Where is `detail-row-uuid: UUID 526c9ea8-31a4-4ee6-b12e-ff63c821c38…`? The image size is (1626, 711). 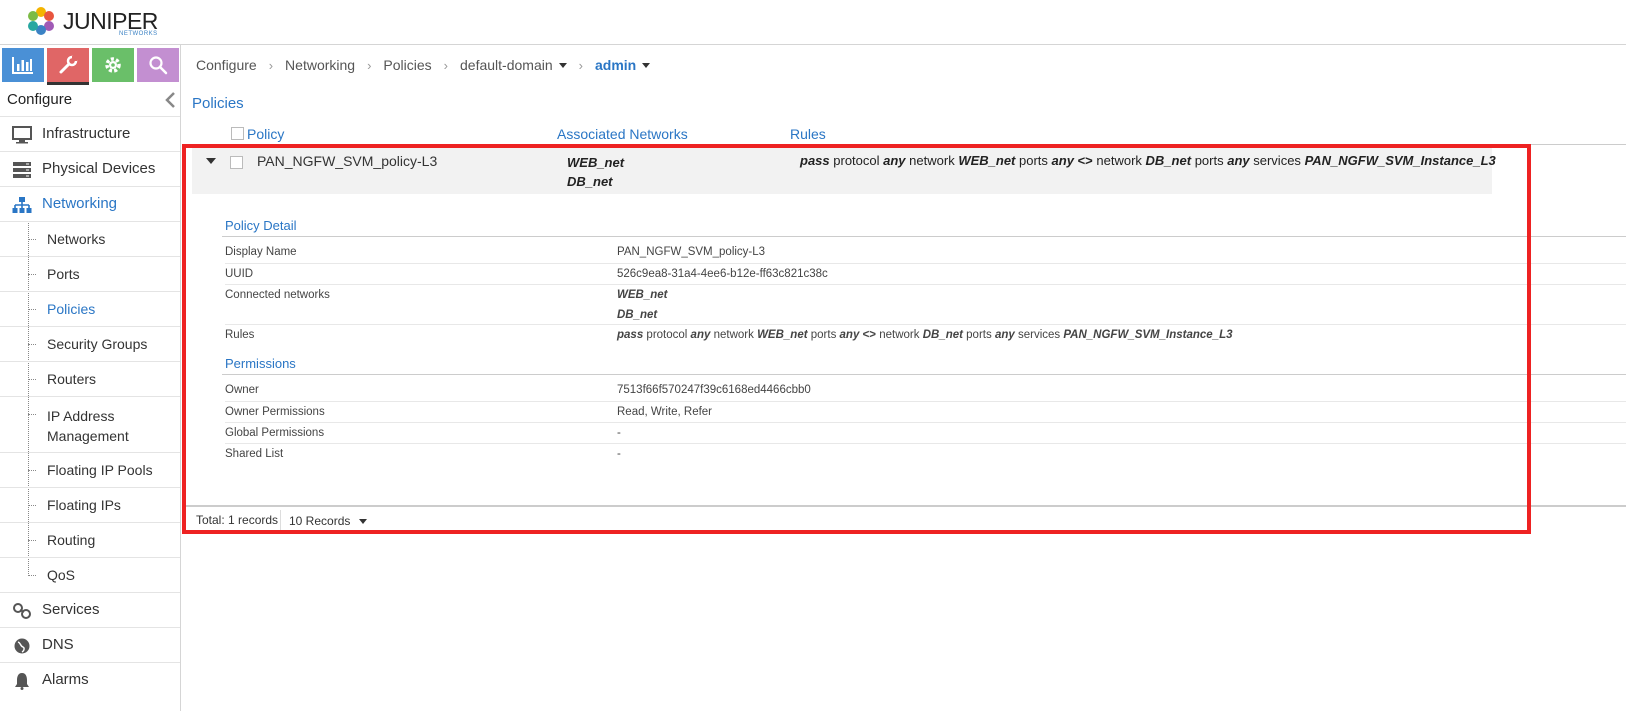 detail-row-uuid: UUID 526c9ea8-31a4-4ee6-b12e-ff63c821c38… is located at coordinates (925, 273).